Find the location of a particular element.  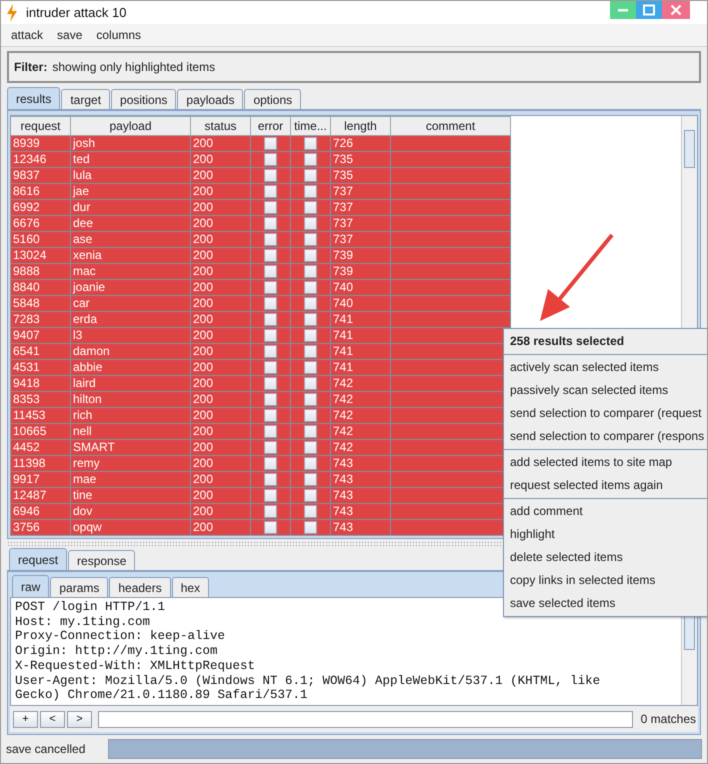

tab: request is located at coordinates (38, 559).